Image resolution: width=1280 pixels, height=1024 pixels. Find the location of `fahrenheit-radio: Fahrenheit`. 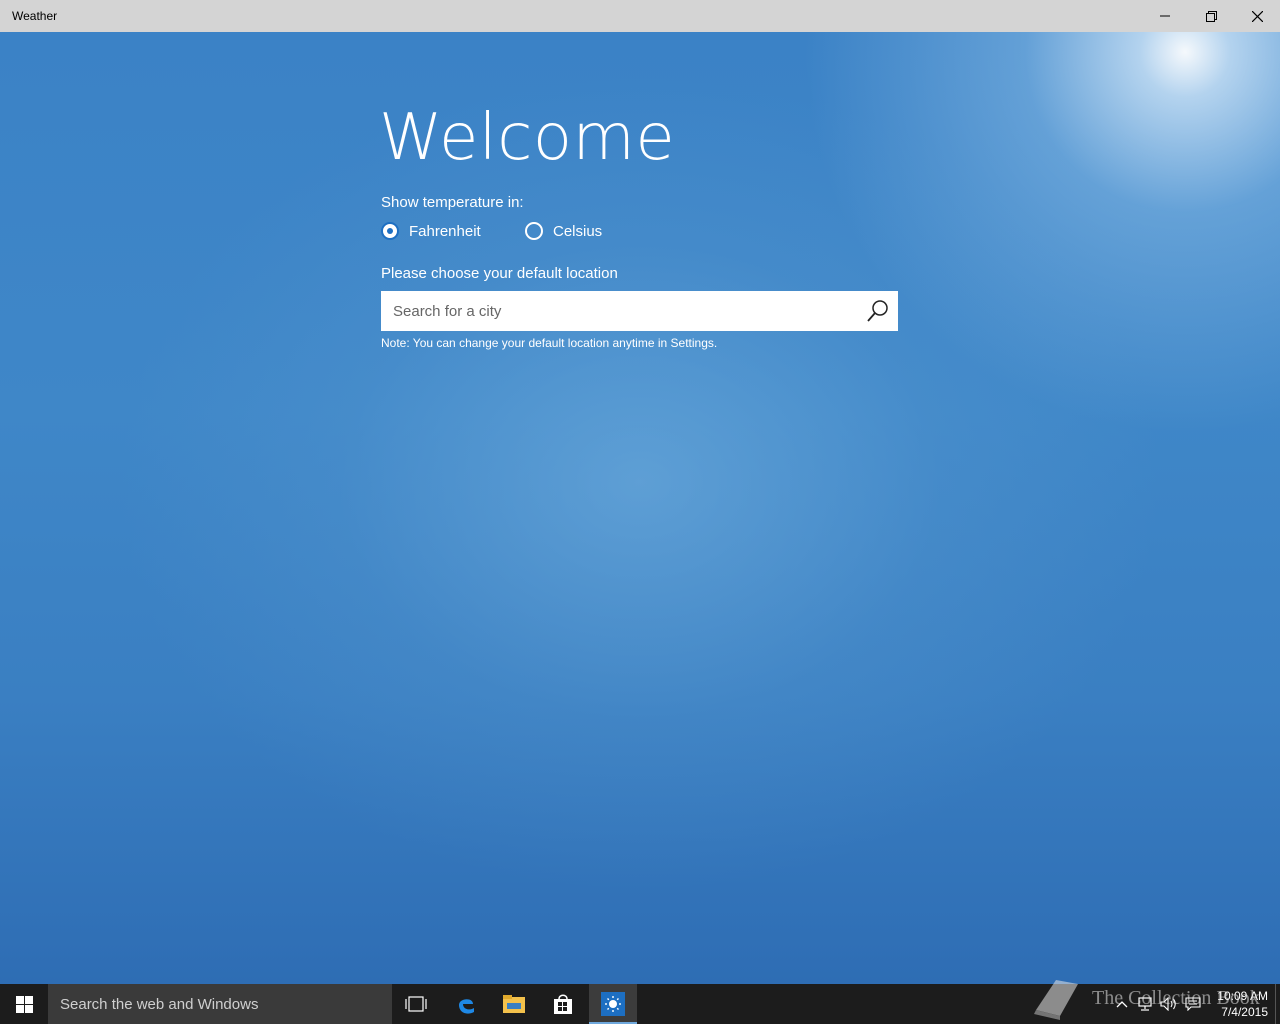

fahrenheit-radio: Fahrenheit is located at coordinates (431, 231).